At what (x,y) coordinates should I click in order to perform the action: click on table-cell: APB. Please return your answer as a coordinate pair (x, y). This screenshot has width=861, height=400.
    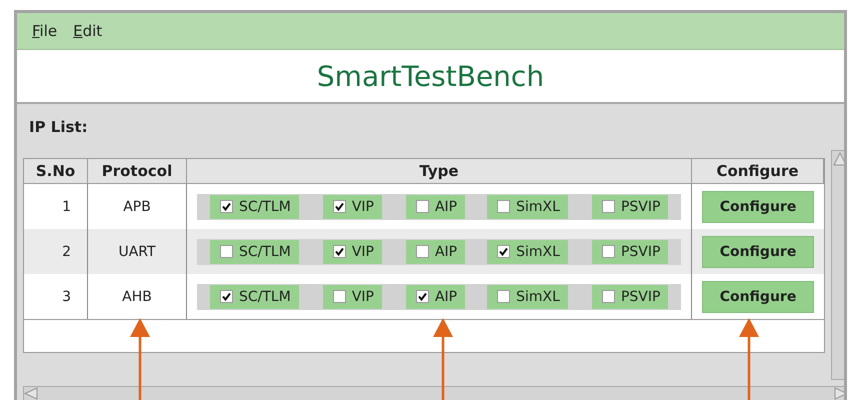
    Looking at the image, I should click on (137, 206).